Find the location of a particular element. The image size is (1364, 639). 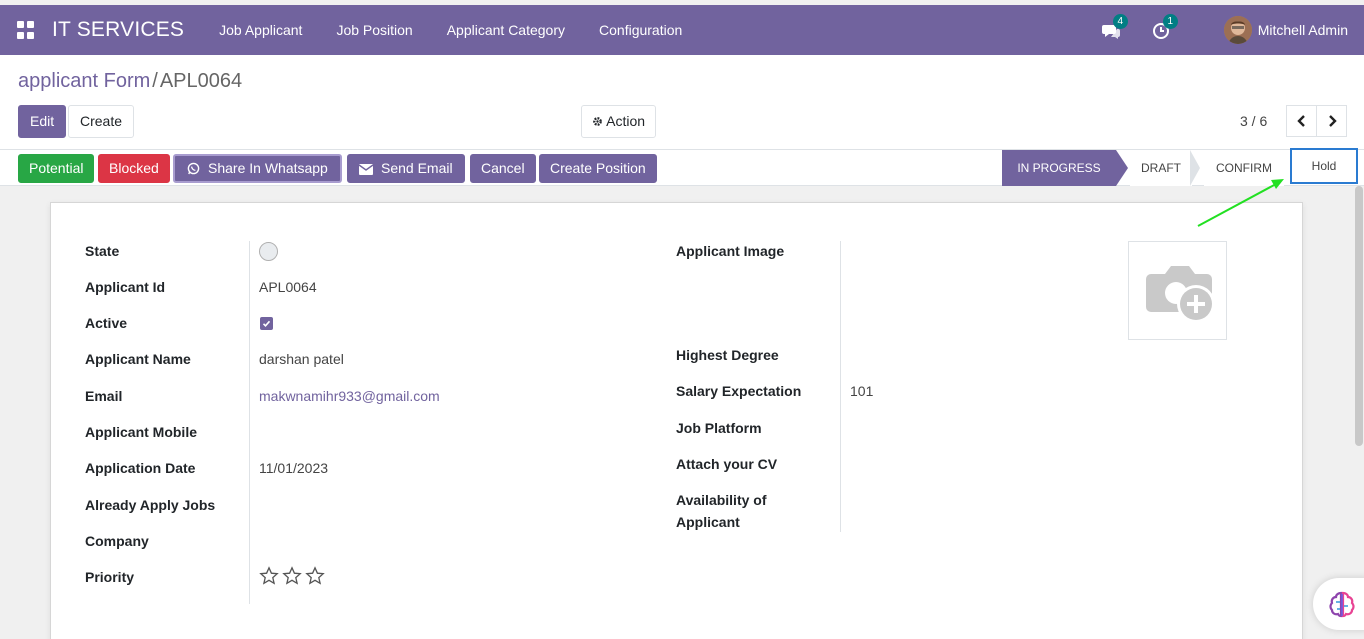

share-whatsapp-button: Share In Whatsapp is located at coordinates (257, 168).